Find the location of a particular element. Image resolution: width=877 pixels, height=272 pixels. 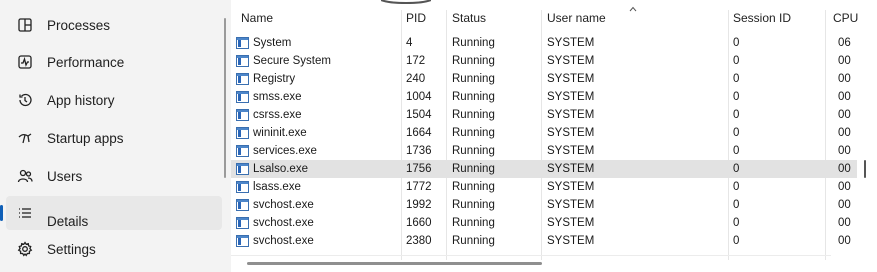

sidebar-item-label: Settings is located at coordinates (71, 249).